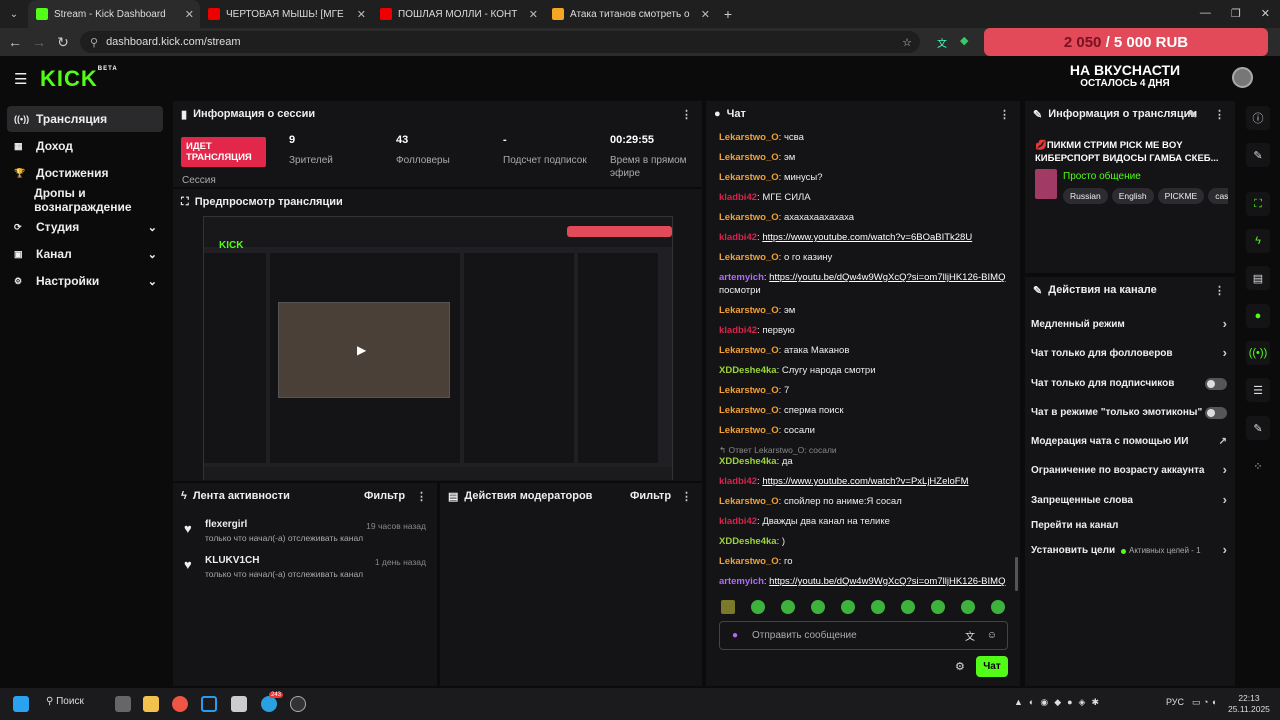  Describe the element at coordinates (85, 119) in the screenshot. I see `sidebar-item-stream: ((•)) Трансляция` at that location.